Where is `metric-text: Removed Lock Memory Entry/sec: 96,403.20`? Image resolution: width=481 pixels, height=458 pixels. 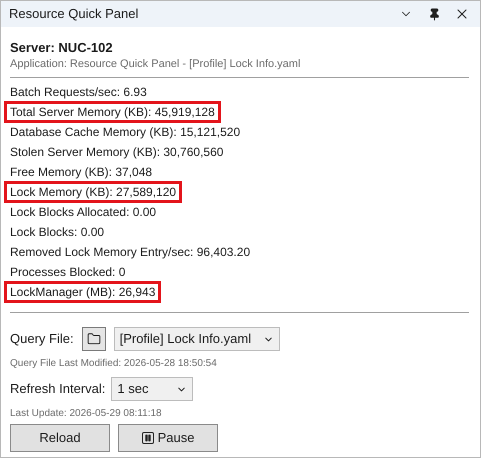 metric-text: Removed Lock Memory Entry/sec: 96,403.20 is located at coordinates (130, 252).